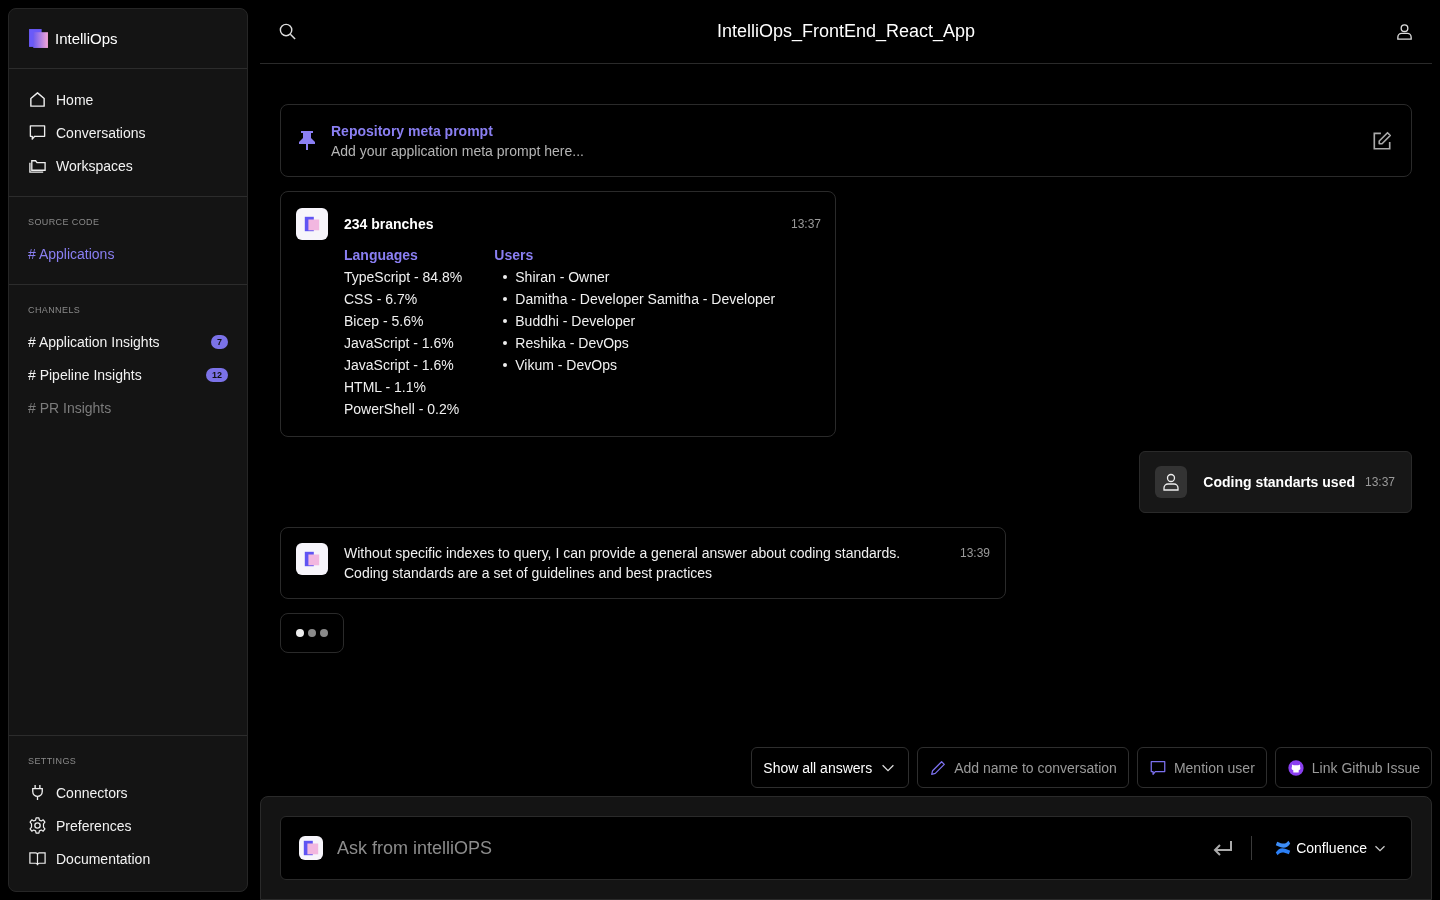  I want to click on home-icon, so click(37, 99).